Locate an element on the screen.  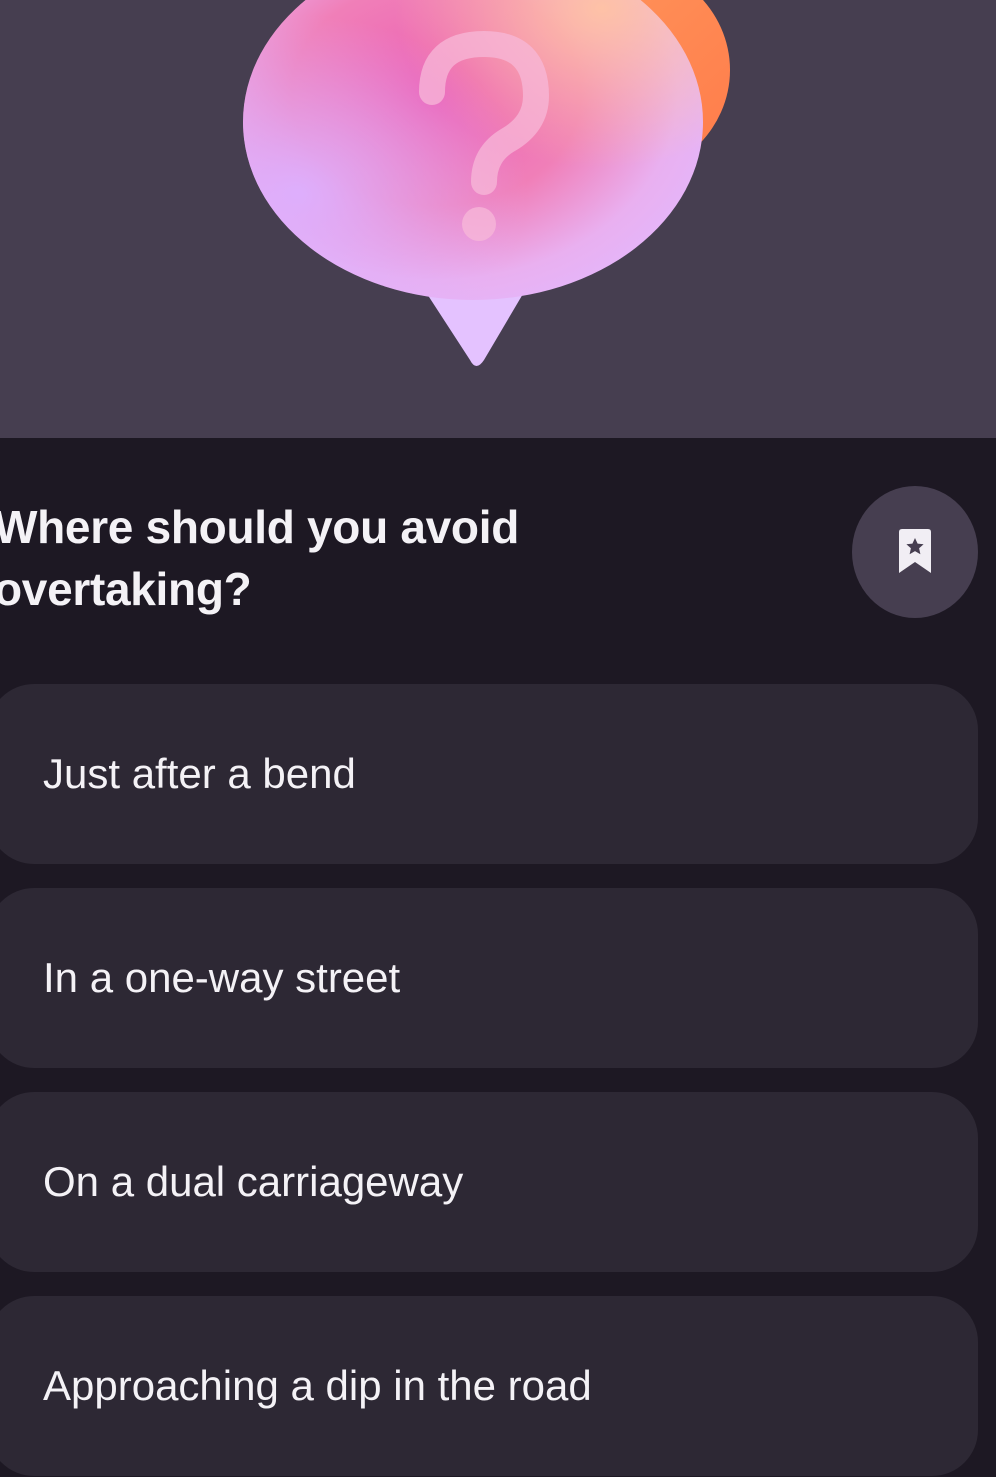
answer-option-4: Approaching a dip in the road is located at coordinates (489, 1386).